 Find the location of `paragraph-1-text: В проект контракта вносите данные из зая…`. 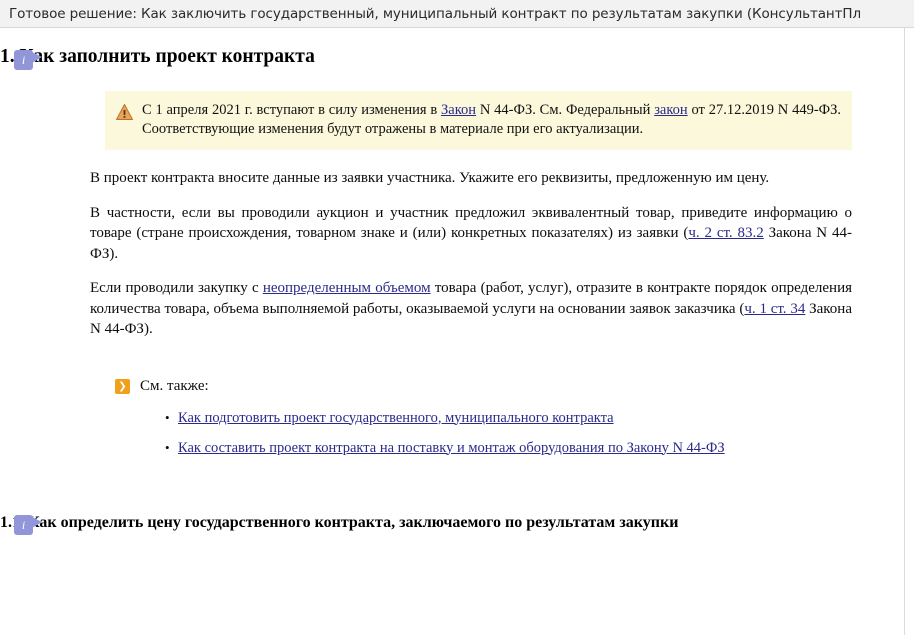

paragraph-1-text: В проект контракта вносите данные из зая… is located at coordinates (430, 178).